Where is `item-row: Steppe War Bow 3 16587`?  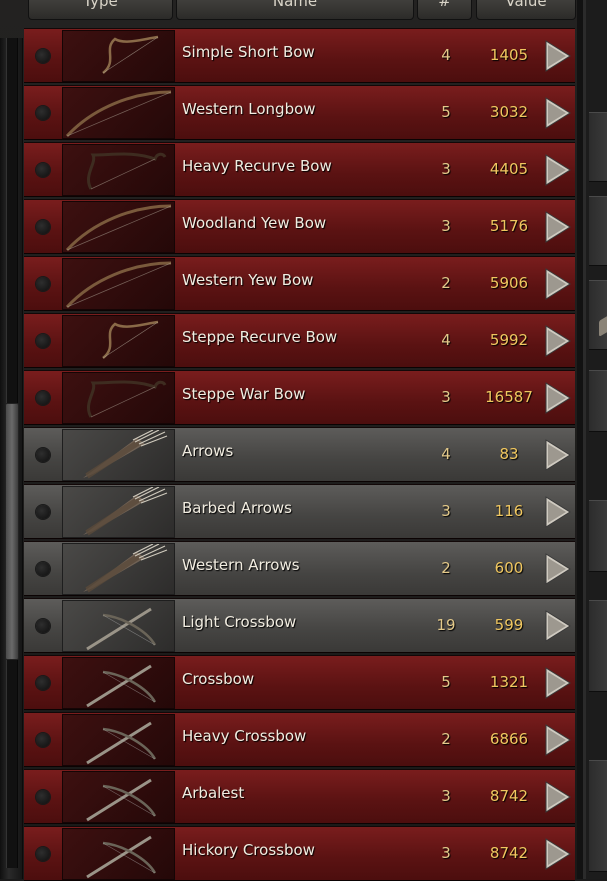 item-row: Steppe War Bow 3 16587 is located at coordinates (299, 397).